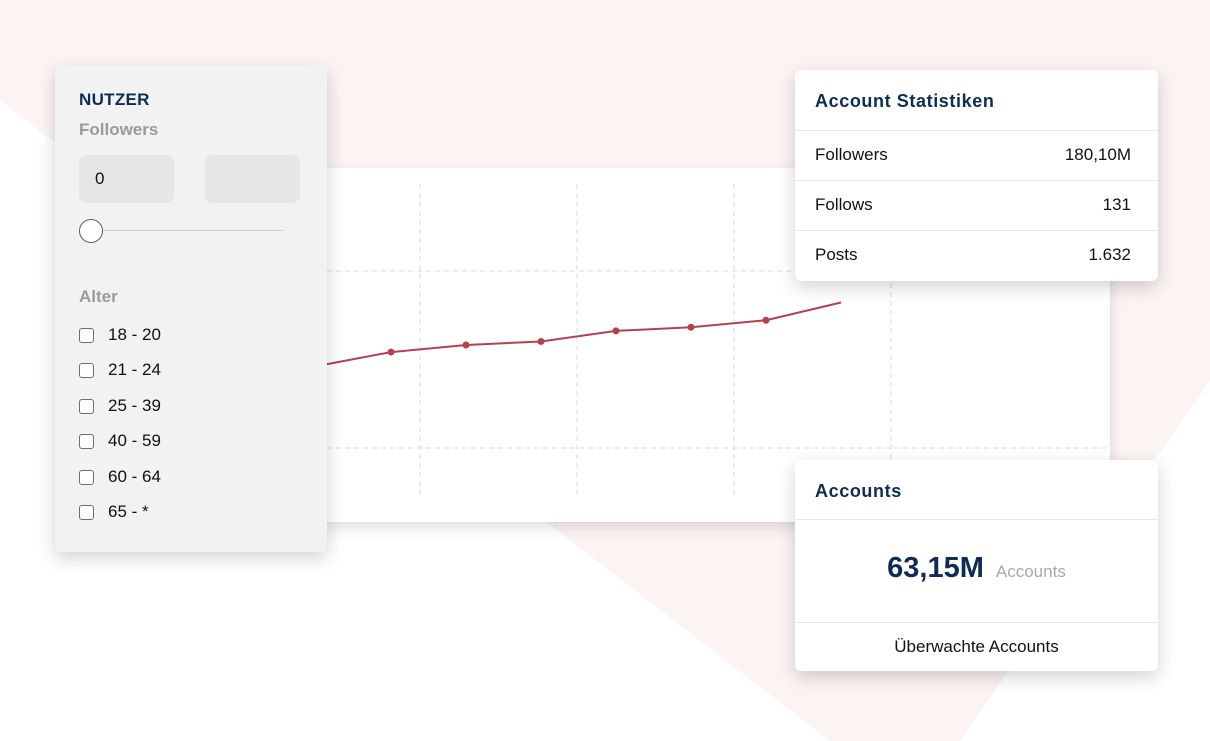 Image resolution: width=1210 pixels, height=741 pixels. Describe the element at coordinates (1109, 254) in the screenshot. I see `stats-row-value: 1.632` at that location.